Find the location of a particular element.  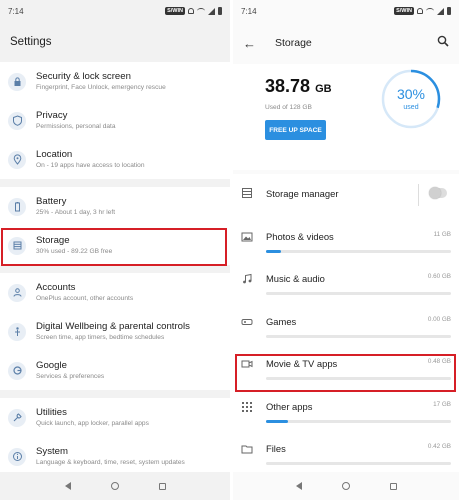

notification-mute-icon is located at coordinates (420, 11).